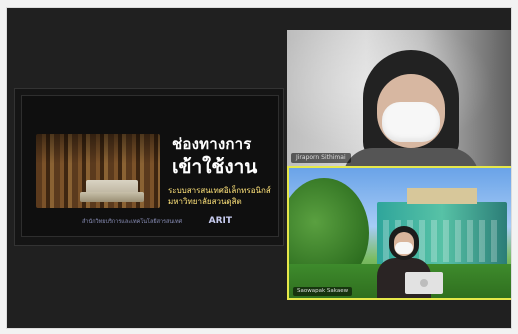 The width and height of the screenshot is (518, 334). I want to click on speaker-face-mask, so click(404, 248).